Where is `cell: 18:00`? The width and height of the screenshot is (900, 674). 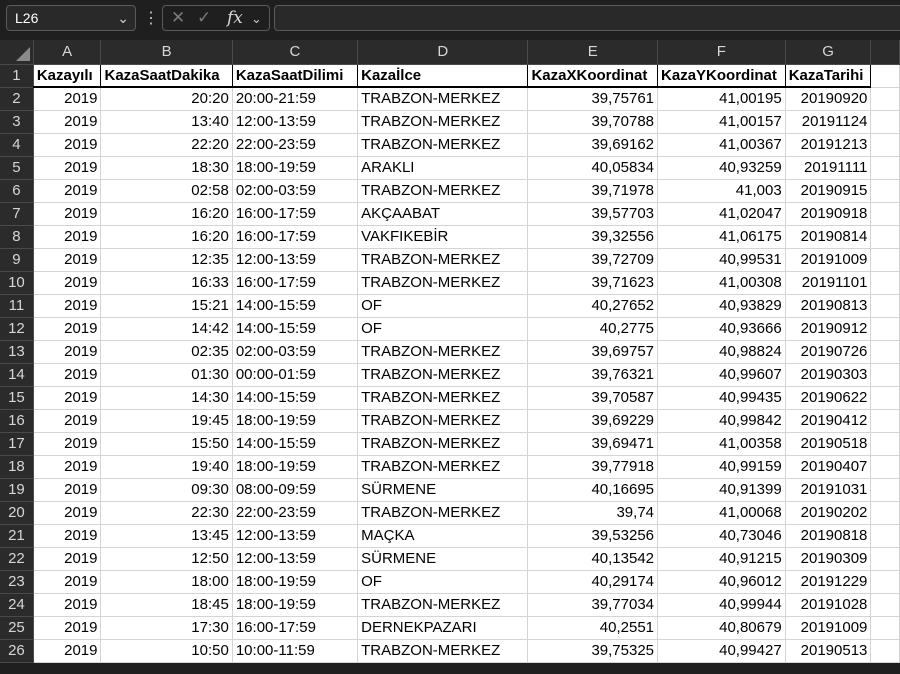
cell: 18:00 is located at coordinates (166, 582).